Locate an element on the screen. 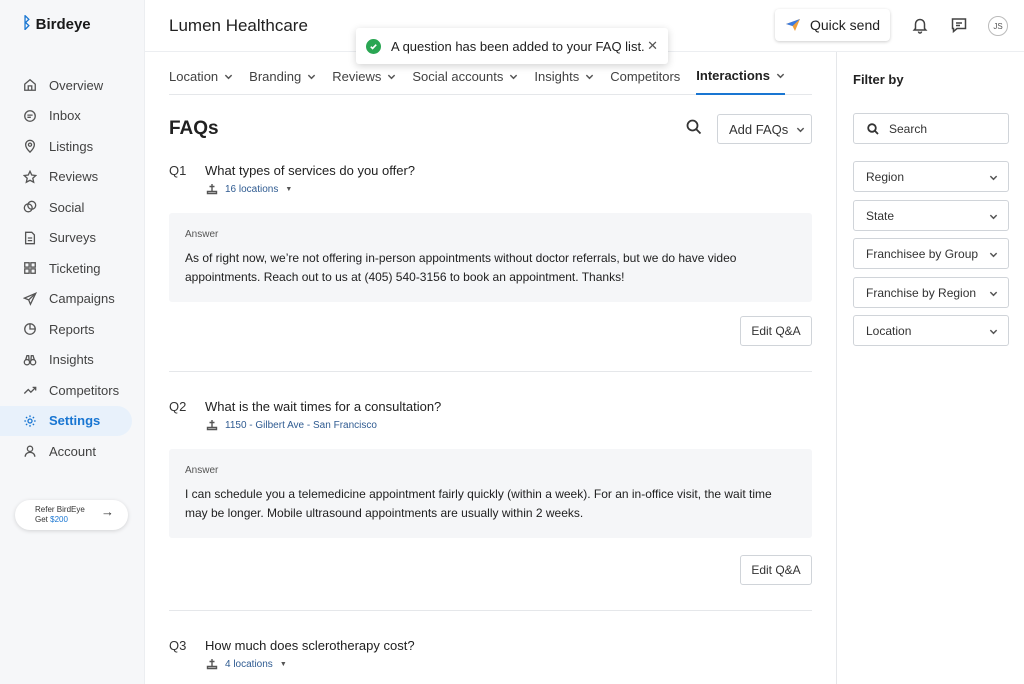 This screenshot has width=1024, height=684. locations-label: 16 locations is located at coordinates (252, 189).